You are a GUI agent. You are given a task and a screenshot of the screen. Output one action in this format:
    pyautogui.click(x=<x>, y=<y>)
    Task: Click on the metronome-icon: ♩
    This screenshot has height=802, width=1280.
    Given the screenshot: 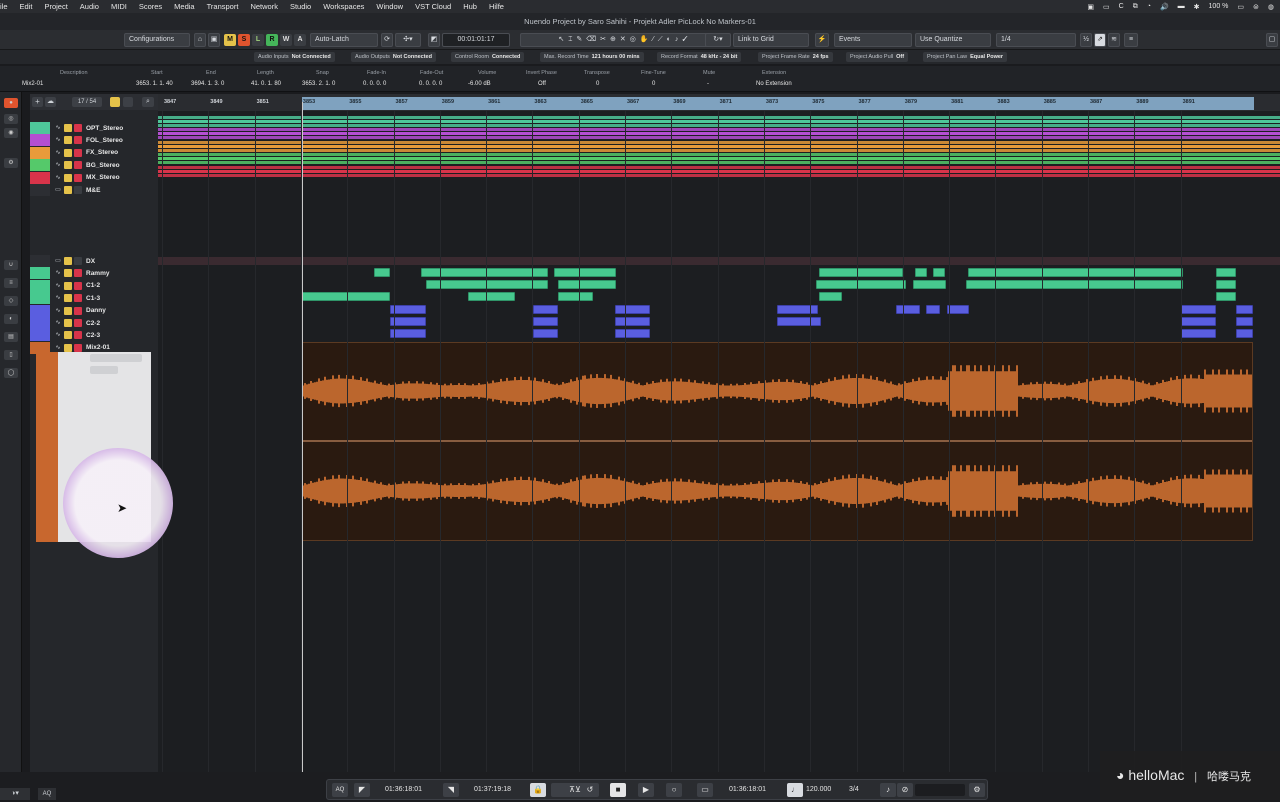 What is the action you would take?
    pyautogui.click(x=795, y=790)
    